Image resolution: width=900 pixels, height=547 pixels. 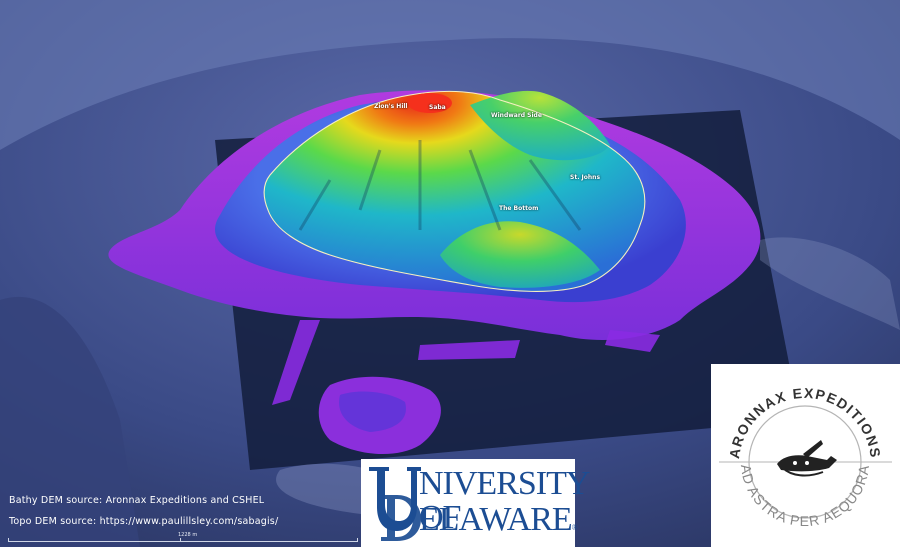 I want to click on ud-line2: ELAWARE, so click(x=496, y=519).